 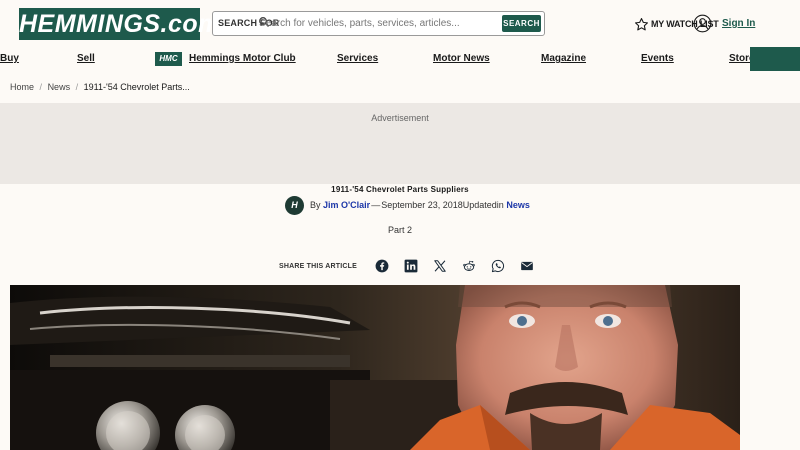 I want to click on breadcrumb-news: News, so click(x=59, y=87).